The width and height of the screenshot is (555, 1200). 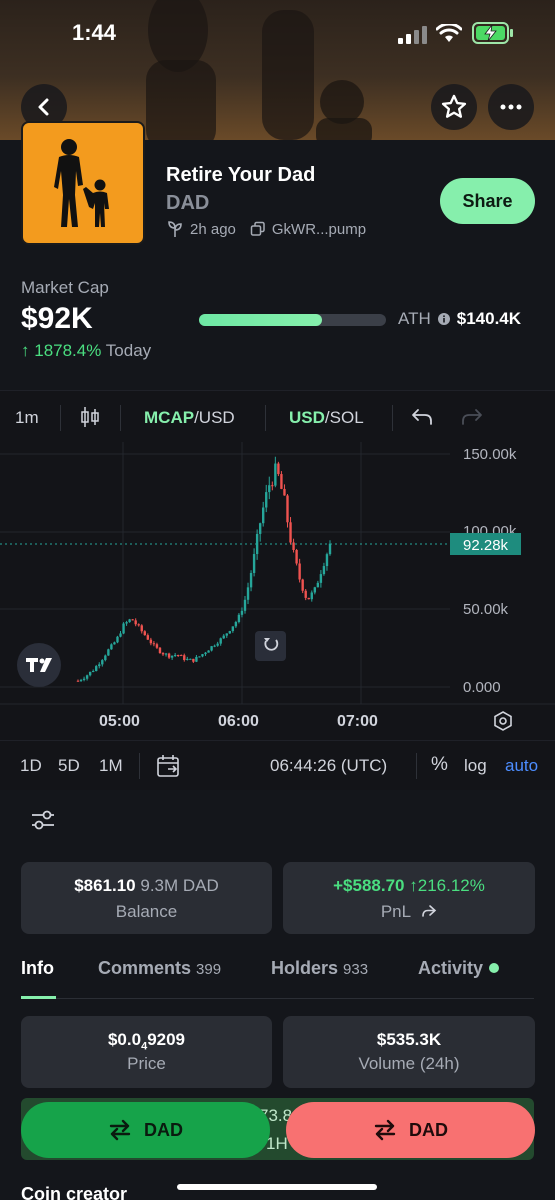 What do you see at coordinates (472, 417) in the screenshot?
I see `redo-icon` at bounding box center [472, 417].